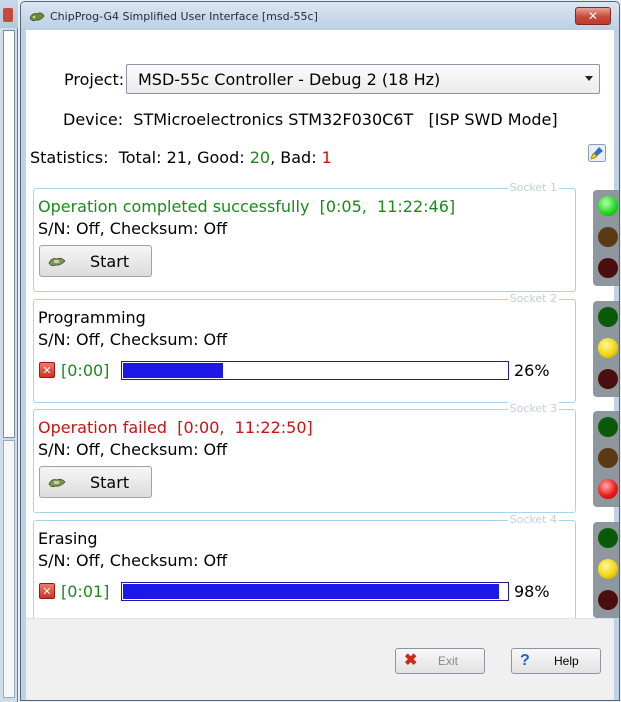 This screenshot has height=702, width=621. What do you see at coordinates (221, 157) in the screenshot?
I see `good-label: Good:` at bounding box center [221, 157].